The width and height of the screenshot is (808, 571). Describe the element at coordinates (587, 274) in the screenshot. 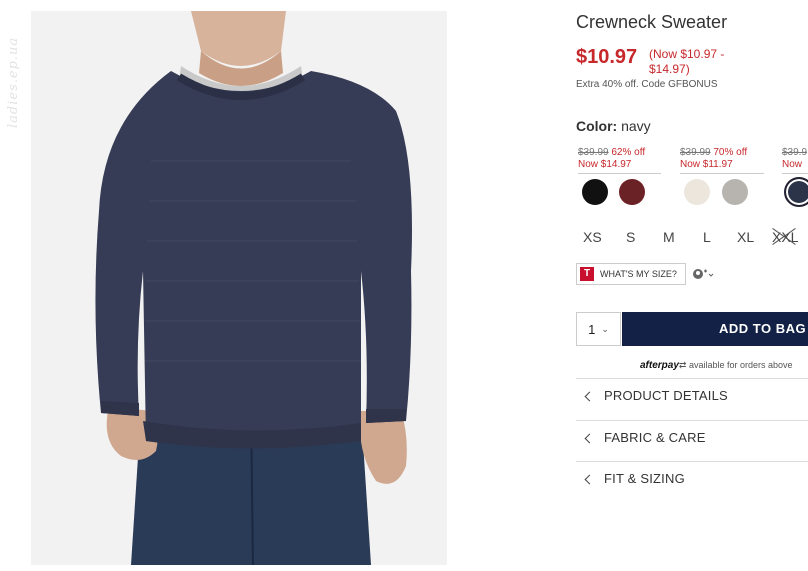

I see `fit-logo-icon: T` at that location.